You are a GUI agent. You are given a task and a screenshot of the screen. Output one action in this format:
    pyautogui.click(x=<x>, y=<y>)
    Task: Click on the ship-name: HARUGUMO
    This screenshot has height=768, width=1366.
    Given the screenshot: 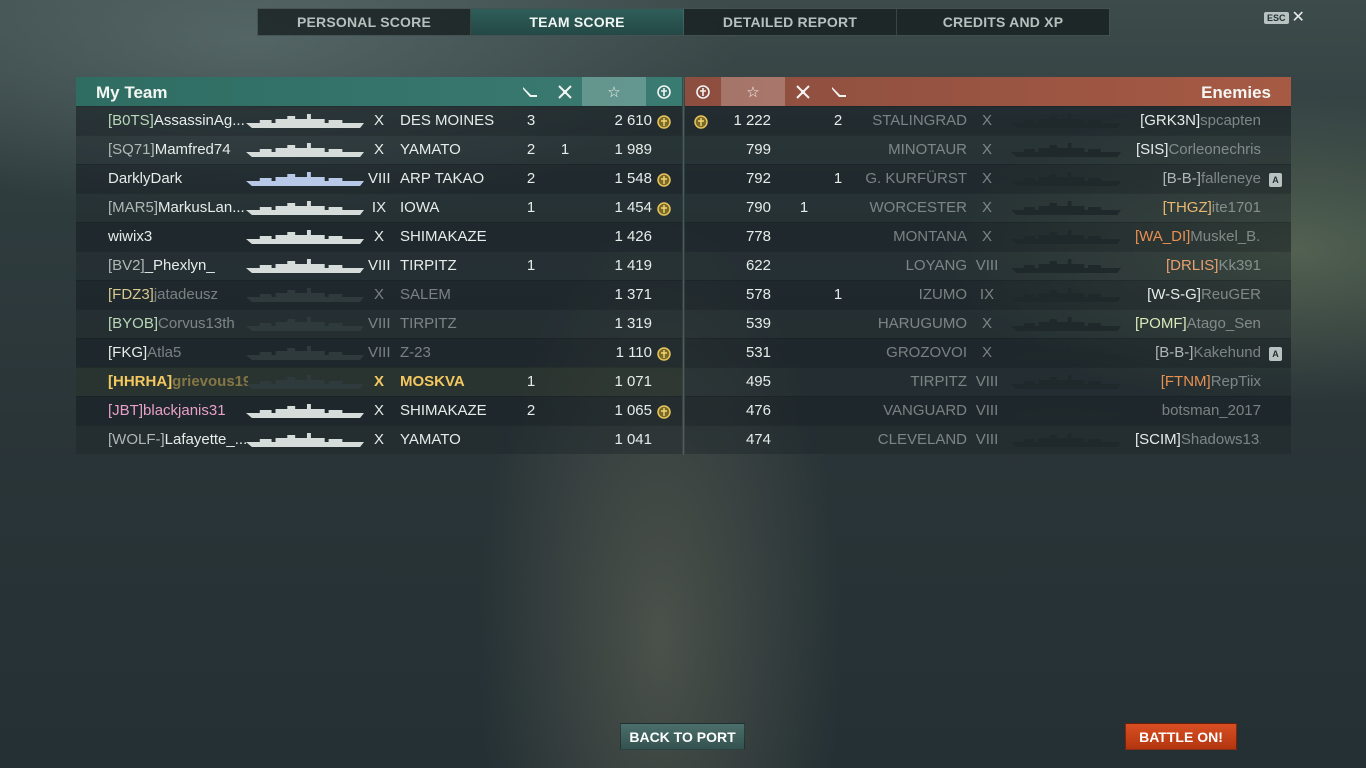 What is the action you would take?
    pyautogui.click(x=922, y=323)
    